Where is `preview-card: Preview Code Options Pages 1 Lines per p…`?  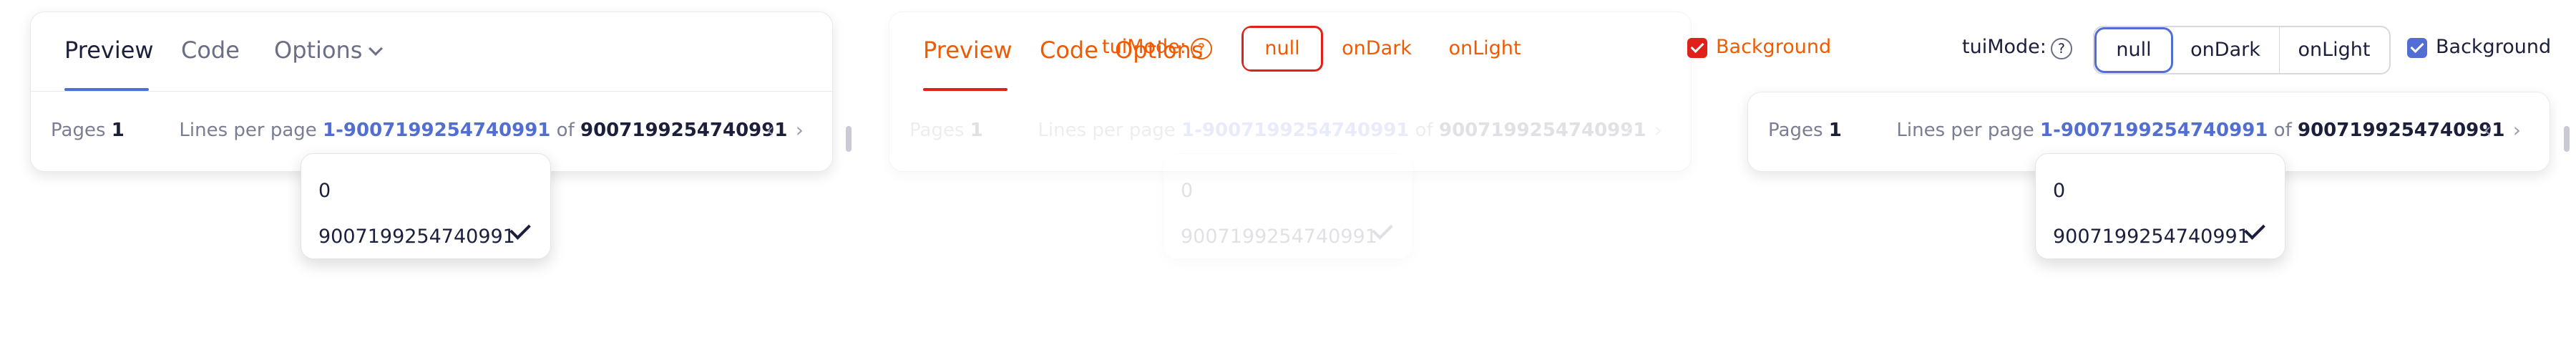
preview-card: Preview Code Options Pages 1 Lines per p… is located at coordinates (431, 91).